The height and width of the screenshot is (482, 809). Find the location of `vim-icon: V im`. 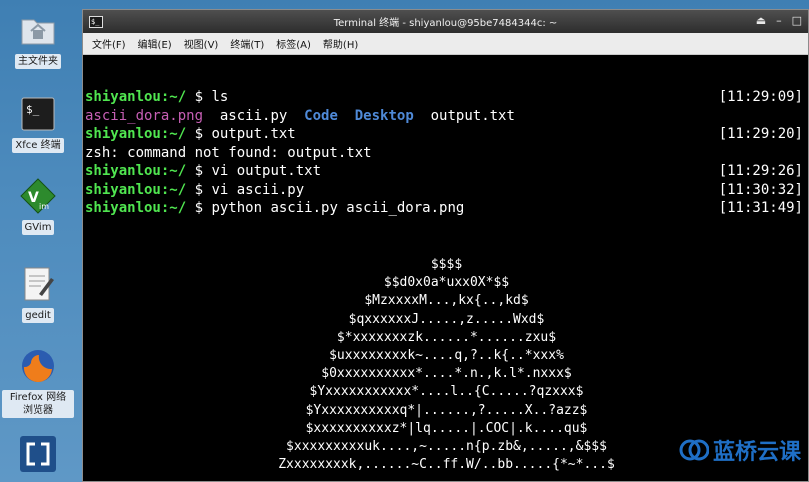

vim-icon: V im is located at coordinates (38, 196).